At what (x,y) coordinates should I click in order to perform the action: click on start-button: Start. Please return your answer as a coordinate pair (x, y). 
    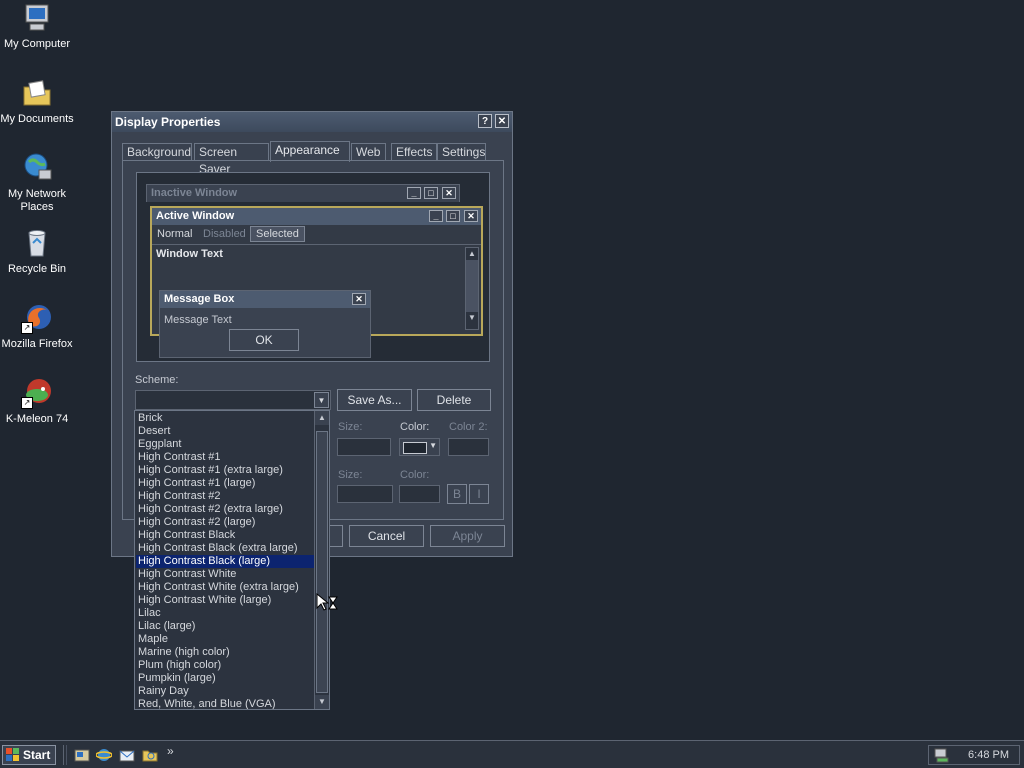
    Looking at the image, I should click on (29, 755).